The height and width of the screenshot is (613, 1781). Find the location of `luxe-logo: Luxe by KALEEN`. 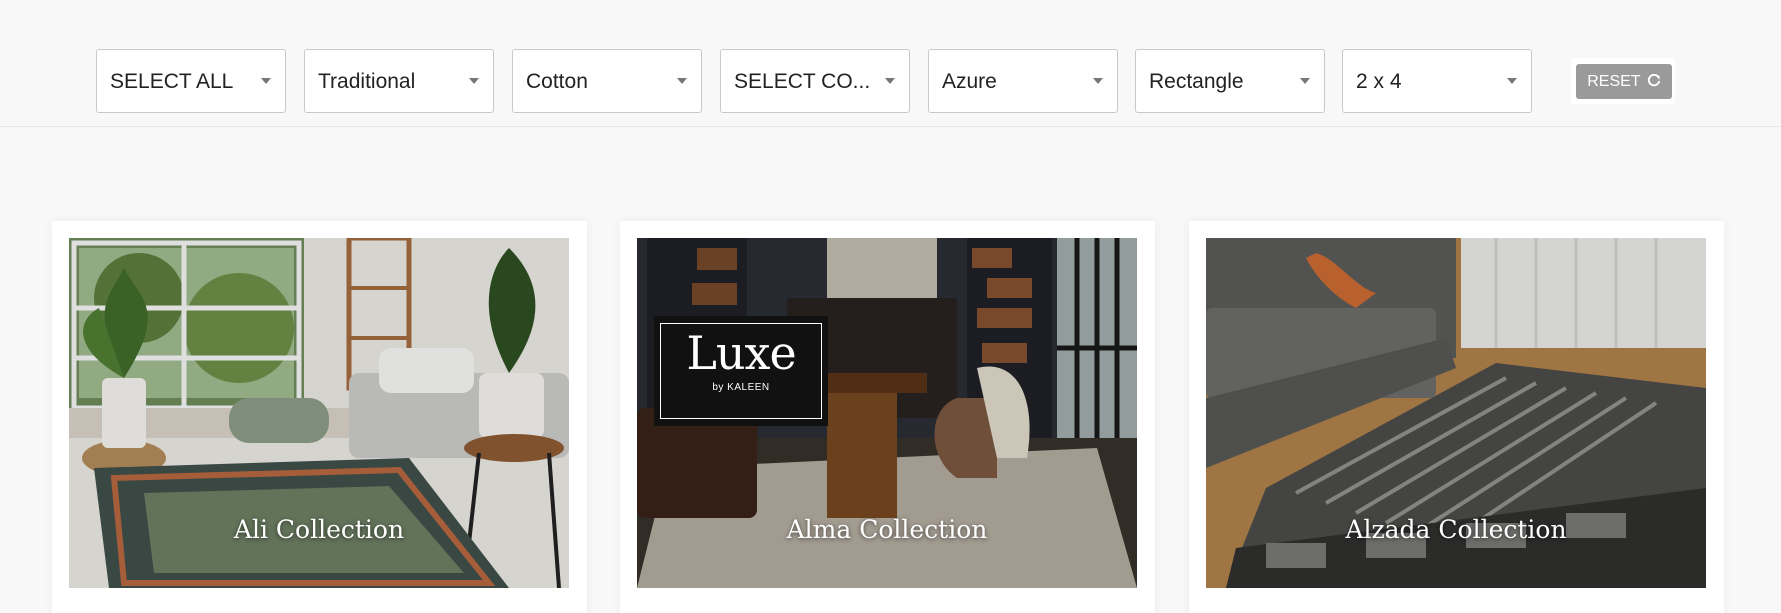

luxe-logo: Luxe by KALEEN is located at coordinates (741, 371).